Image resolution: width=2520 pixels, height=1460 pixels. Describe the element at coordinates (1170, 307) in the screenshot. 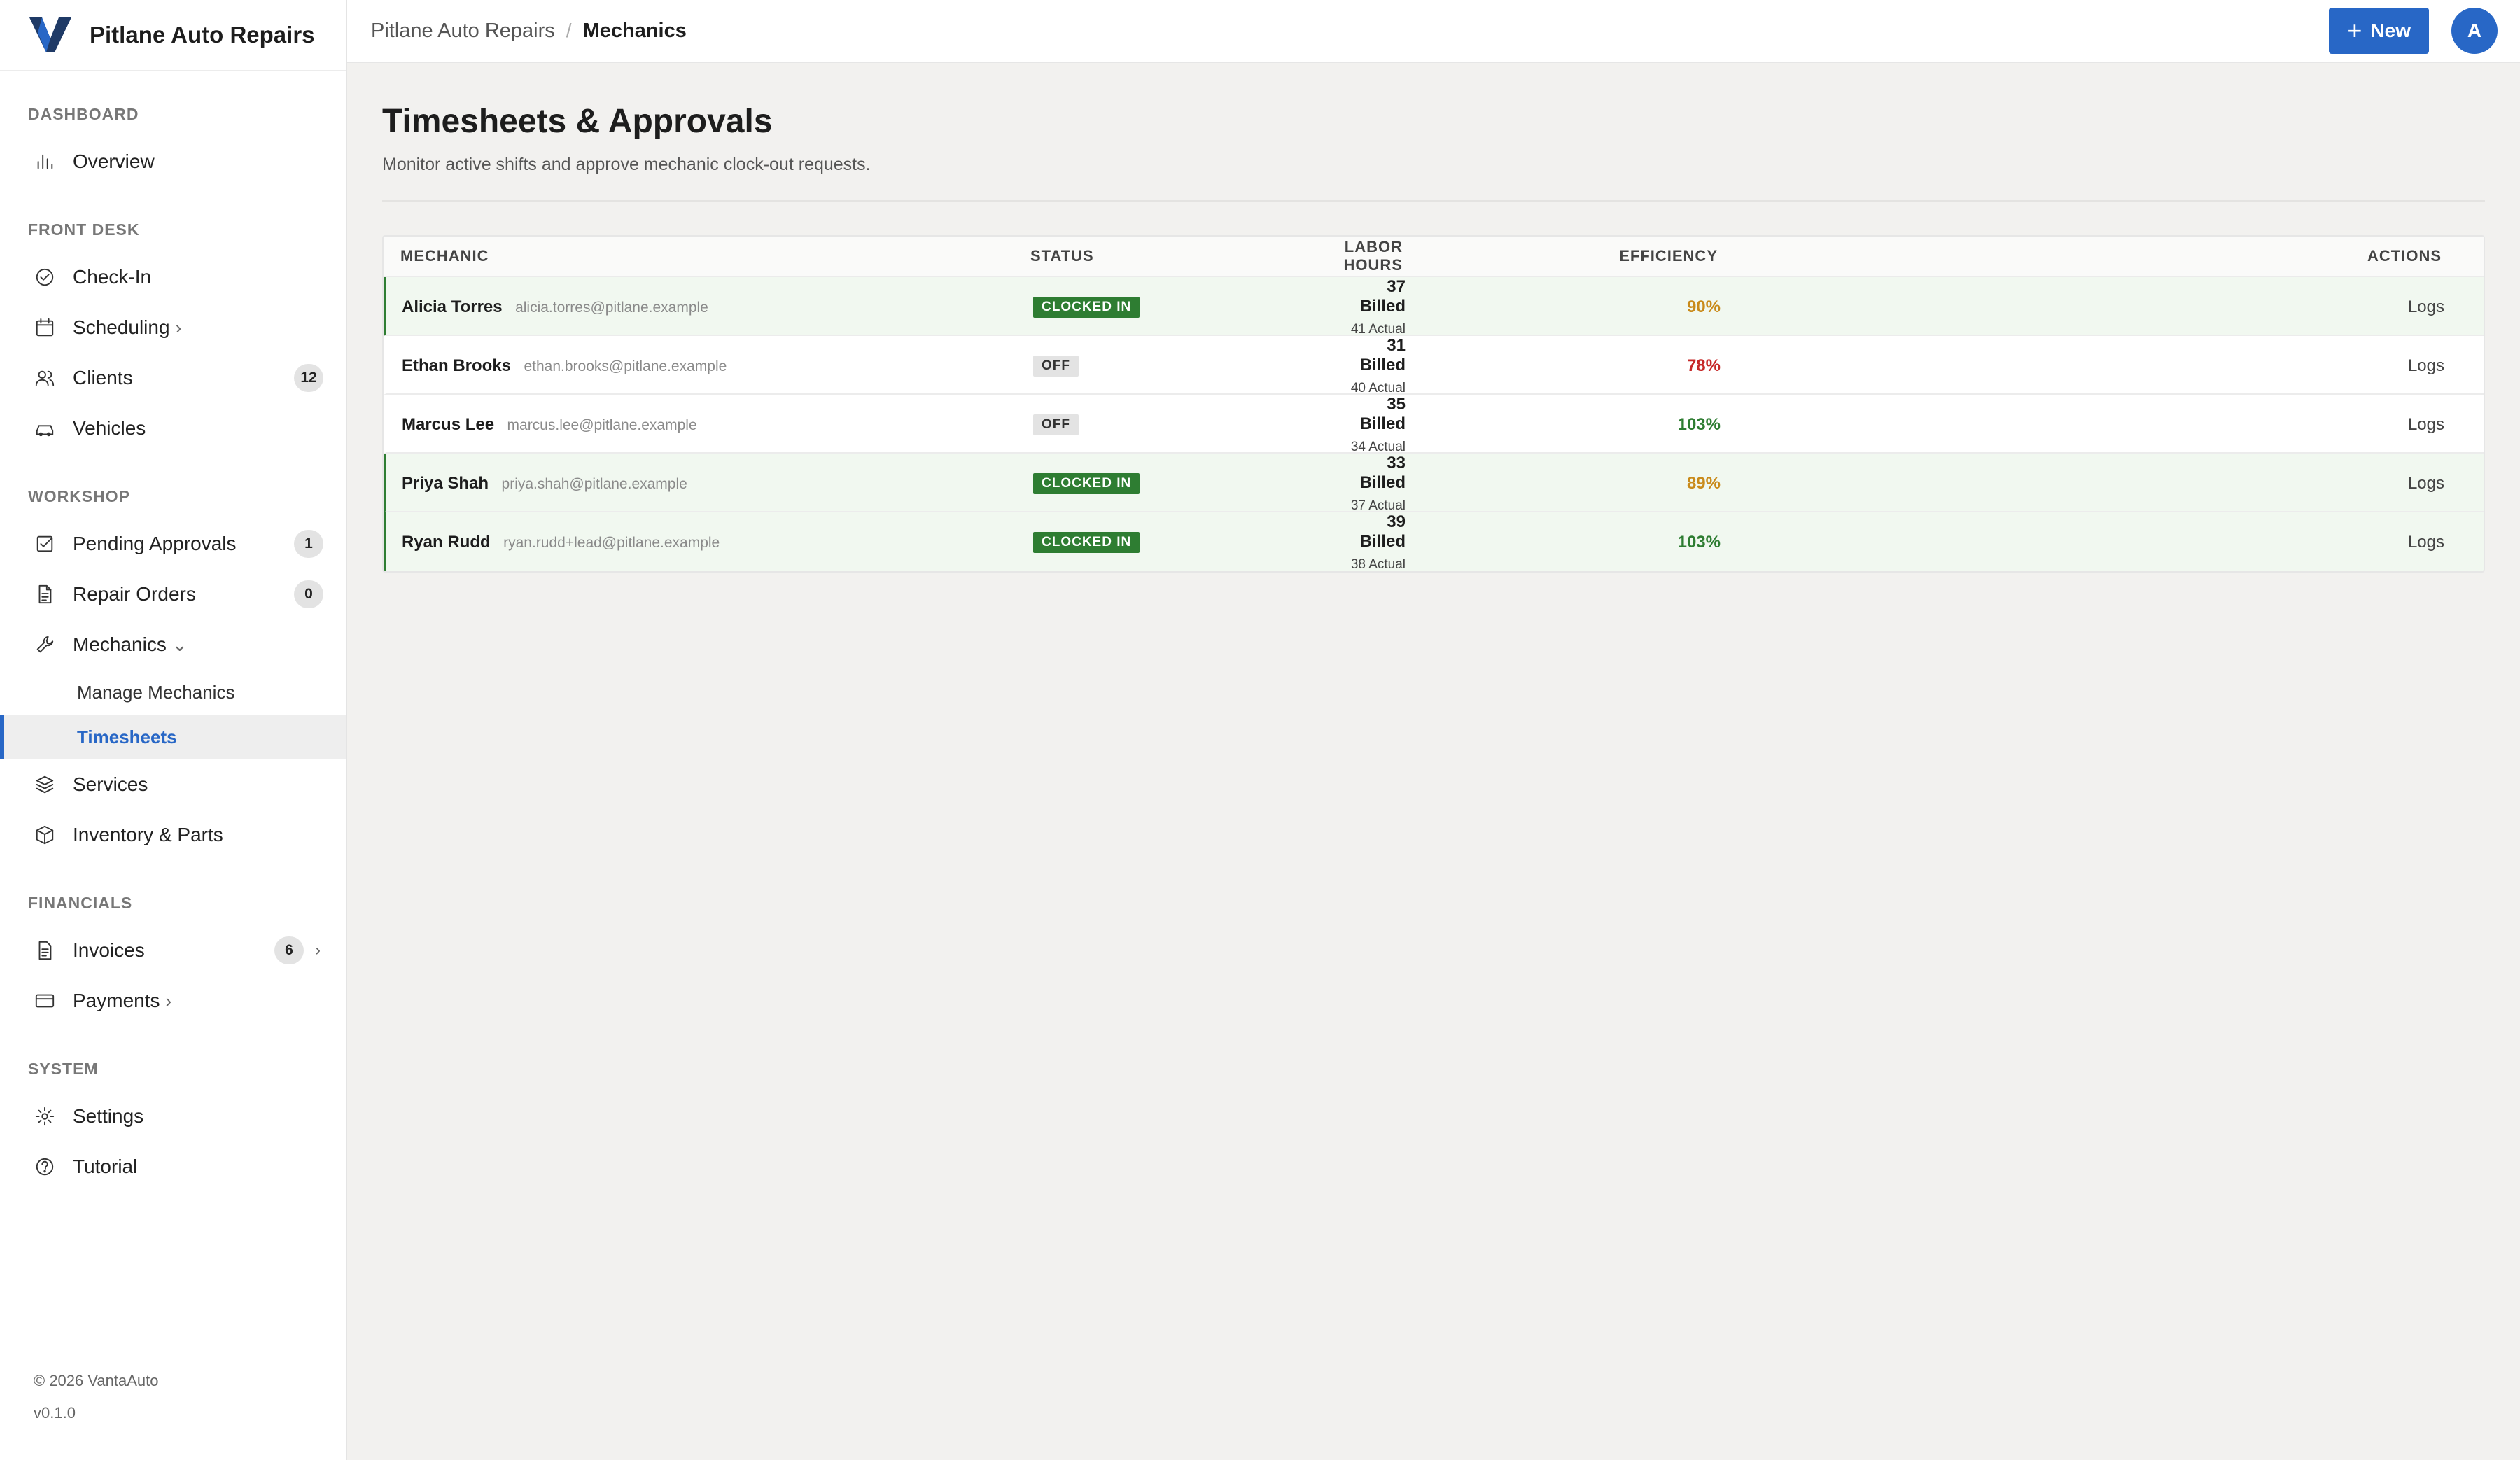

I see `status-cell: CLOCKED IN` at that location.